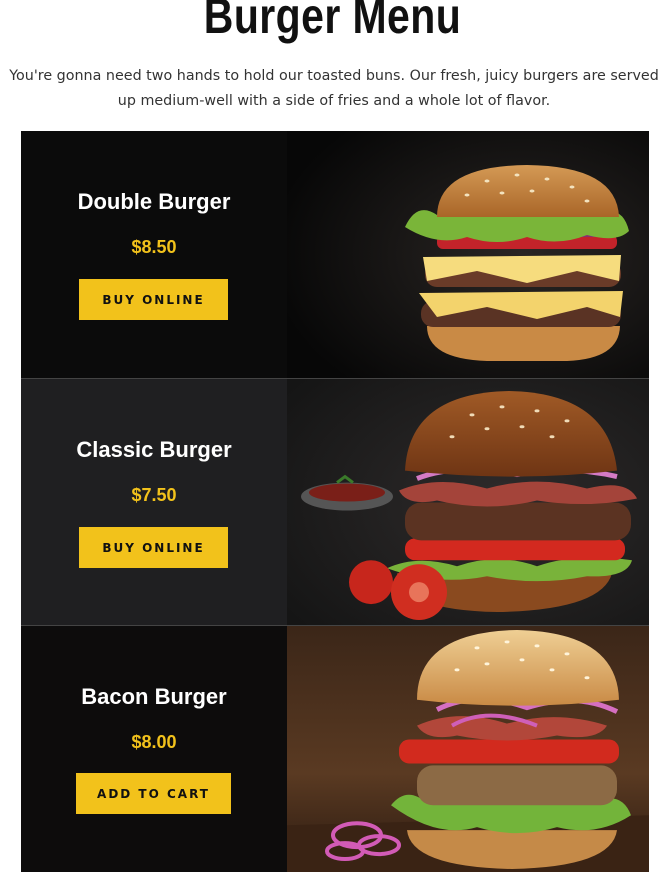 Image resolution: width=665 pixels, height=881 pixels. What do you see at coordinates (154, 495) in the screenshot?
I see `menu-item-price: $7.50` at bounding box center [154, 495].